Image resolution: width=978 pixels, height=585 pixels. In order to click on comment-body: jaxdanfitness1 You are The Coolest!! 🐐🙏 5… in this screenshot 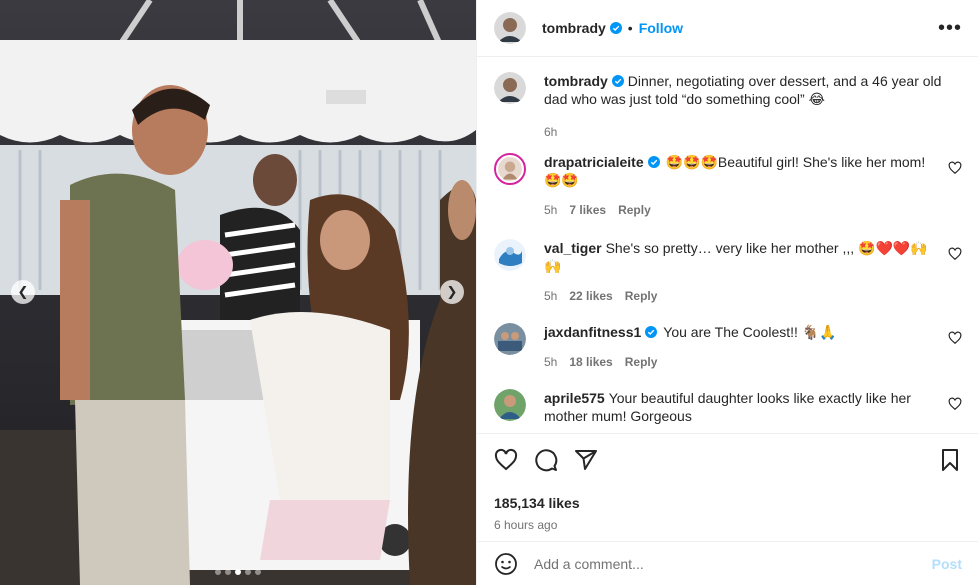, I will do `click(746, 347)`.